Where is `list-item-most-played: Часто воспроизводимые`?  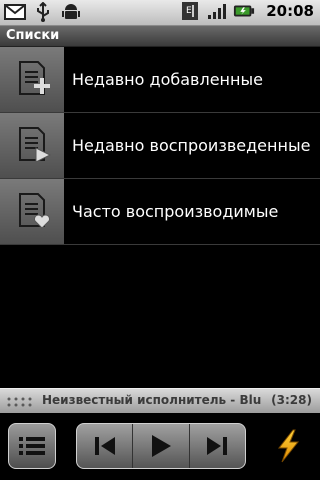 list-item-most-played: Часто воспроизводимые is located at coordinates (160, 212).